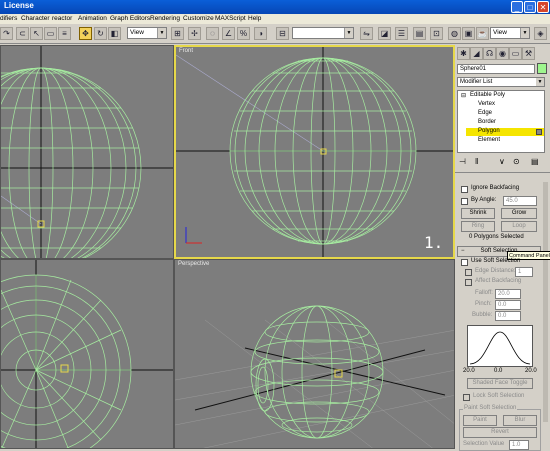 The image size is (550, 451). What do you see at coordinates (114, 33) in the screenshot?
I see `scale-tool-icon: ◧` at bounding box center [114, 33].